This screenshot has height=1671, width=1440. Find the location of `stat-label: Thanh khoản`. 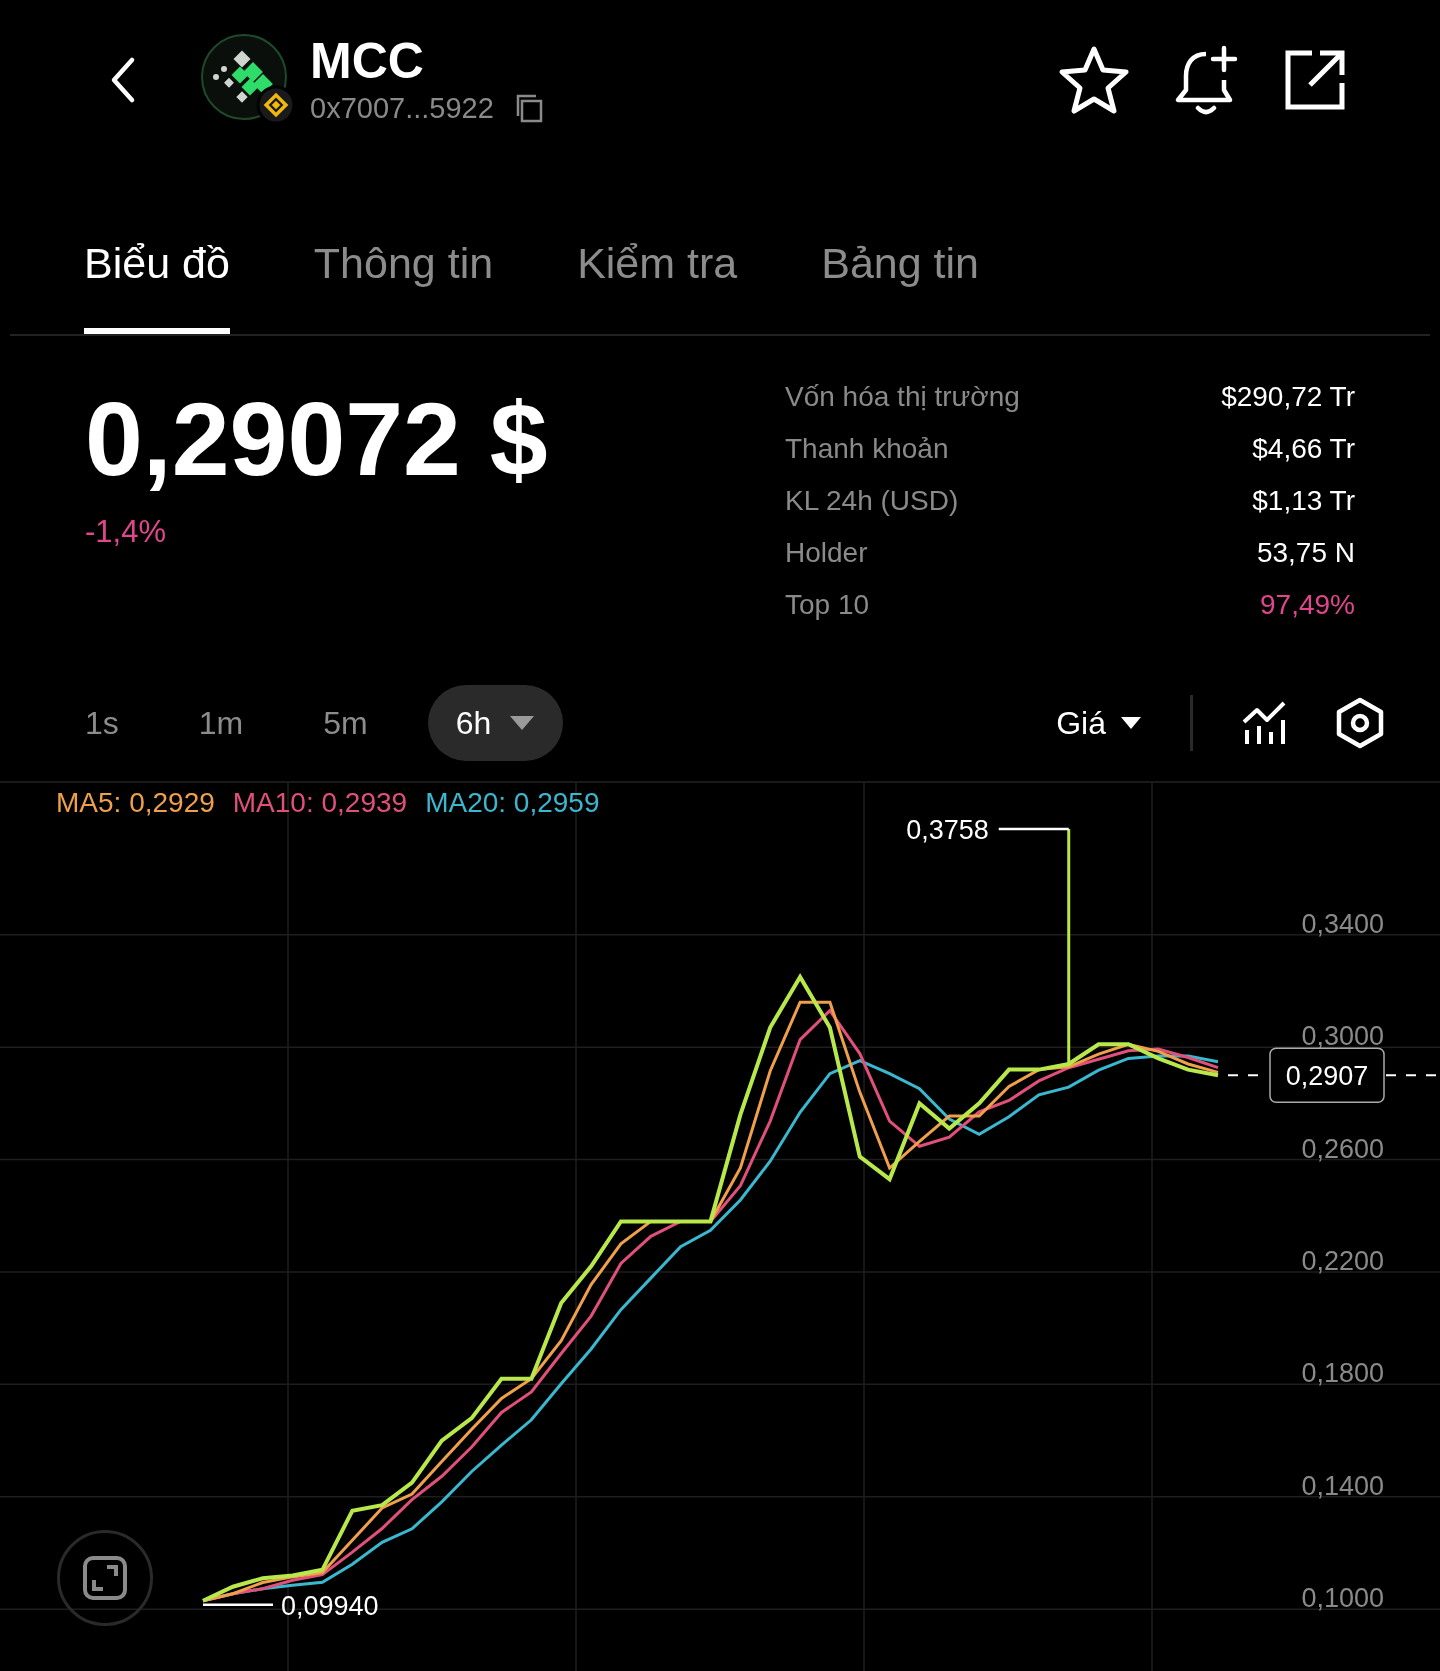

stat-label: Thanh khoản is located at coordinates (867, 449).